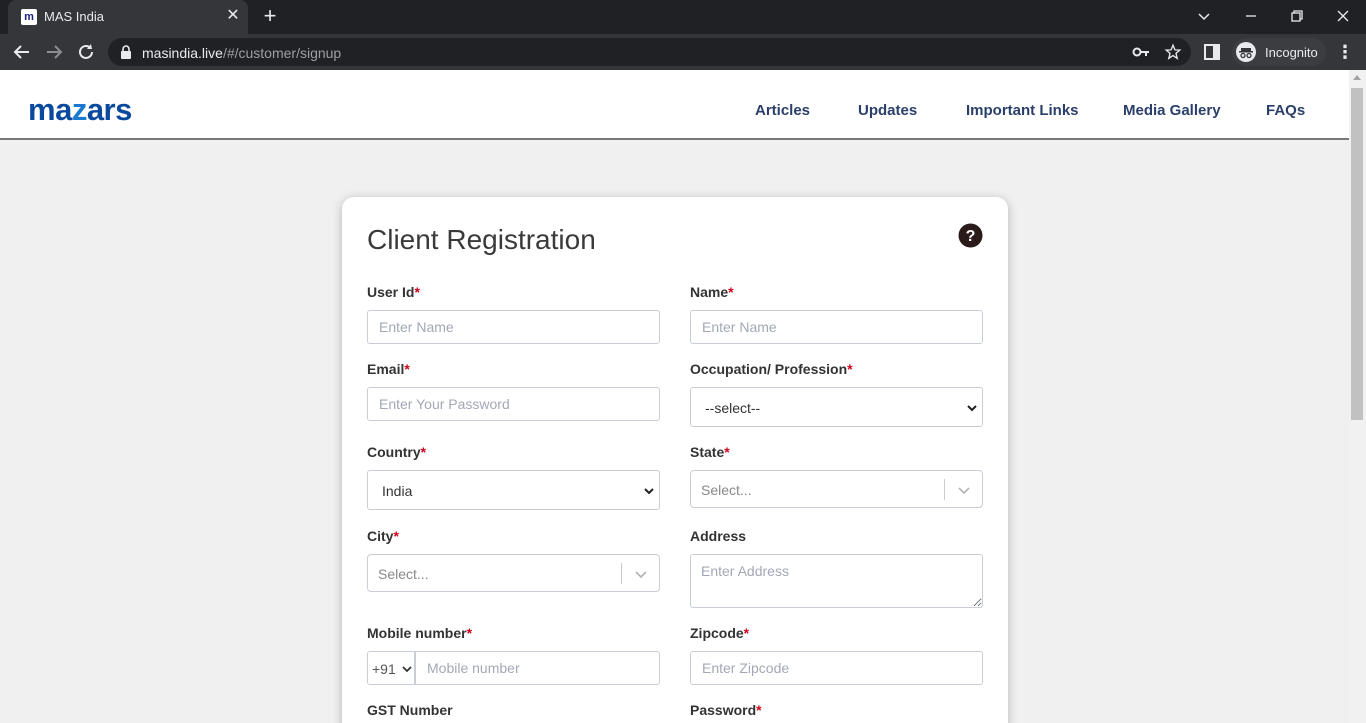 This screenshot has width=1366, height=723. I want to click on logo-part-1: ma, so click(50, 109).